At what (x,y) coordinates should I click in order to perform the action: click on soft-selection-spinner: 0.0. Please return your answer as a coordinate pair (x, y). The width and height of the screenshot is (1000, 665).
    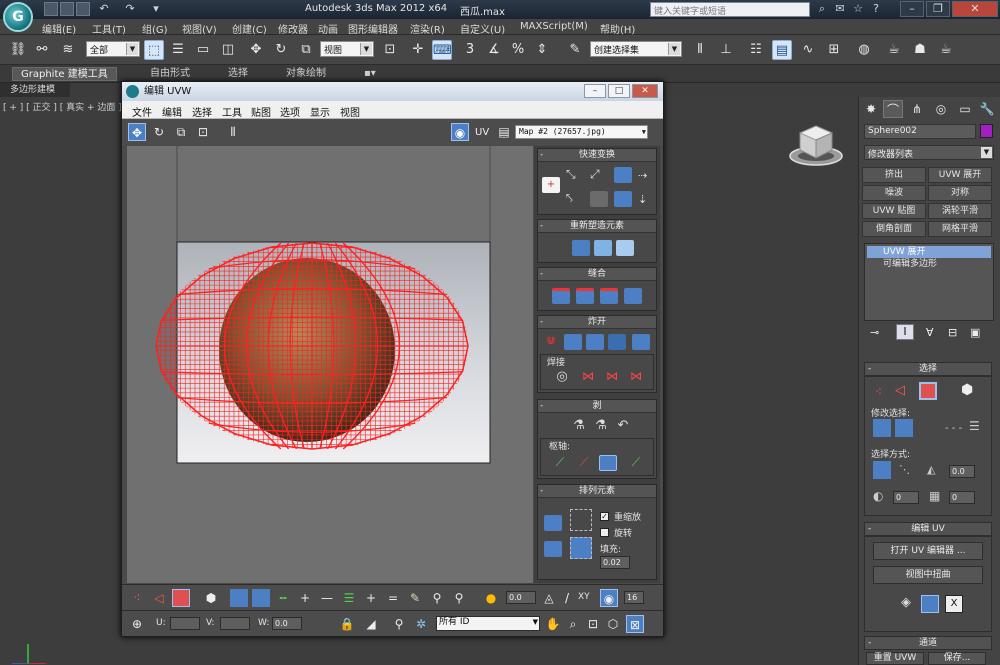
    Looking at the image, I should click on (521, 597).